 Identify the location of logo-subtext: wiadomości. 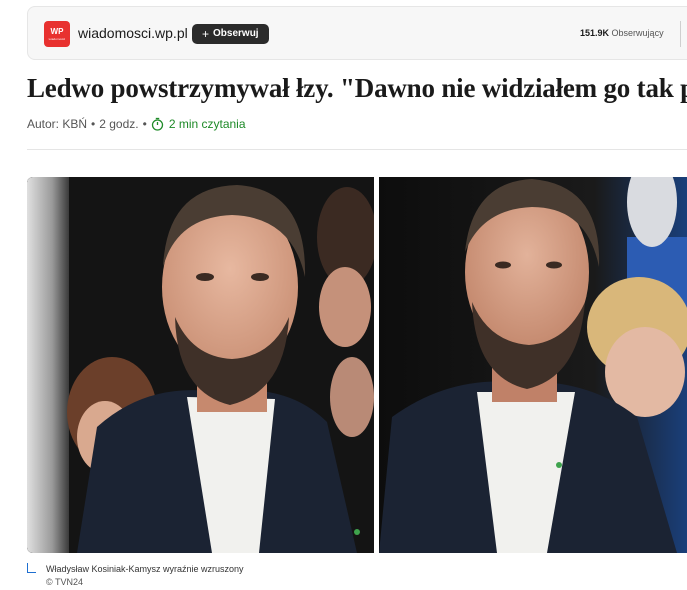
(57, 38).